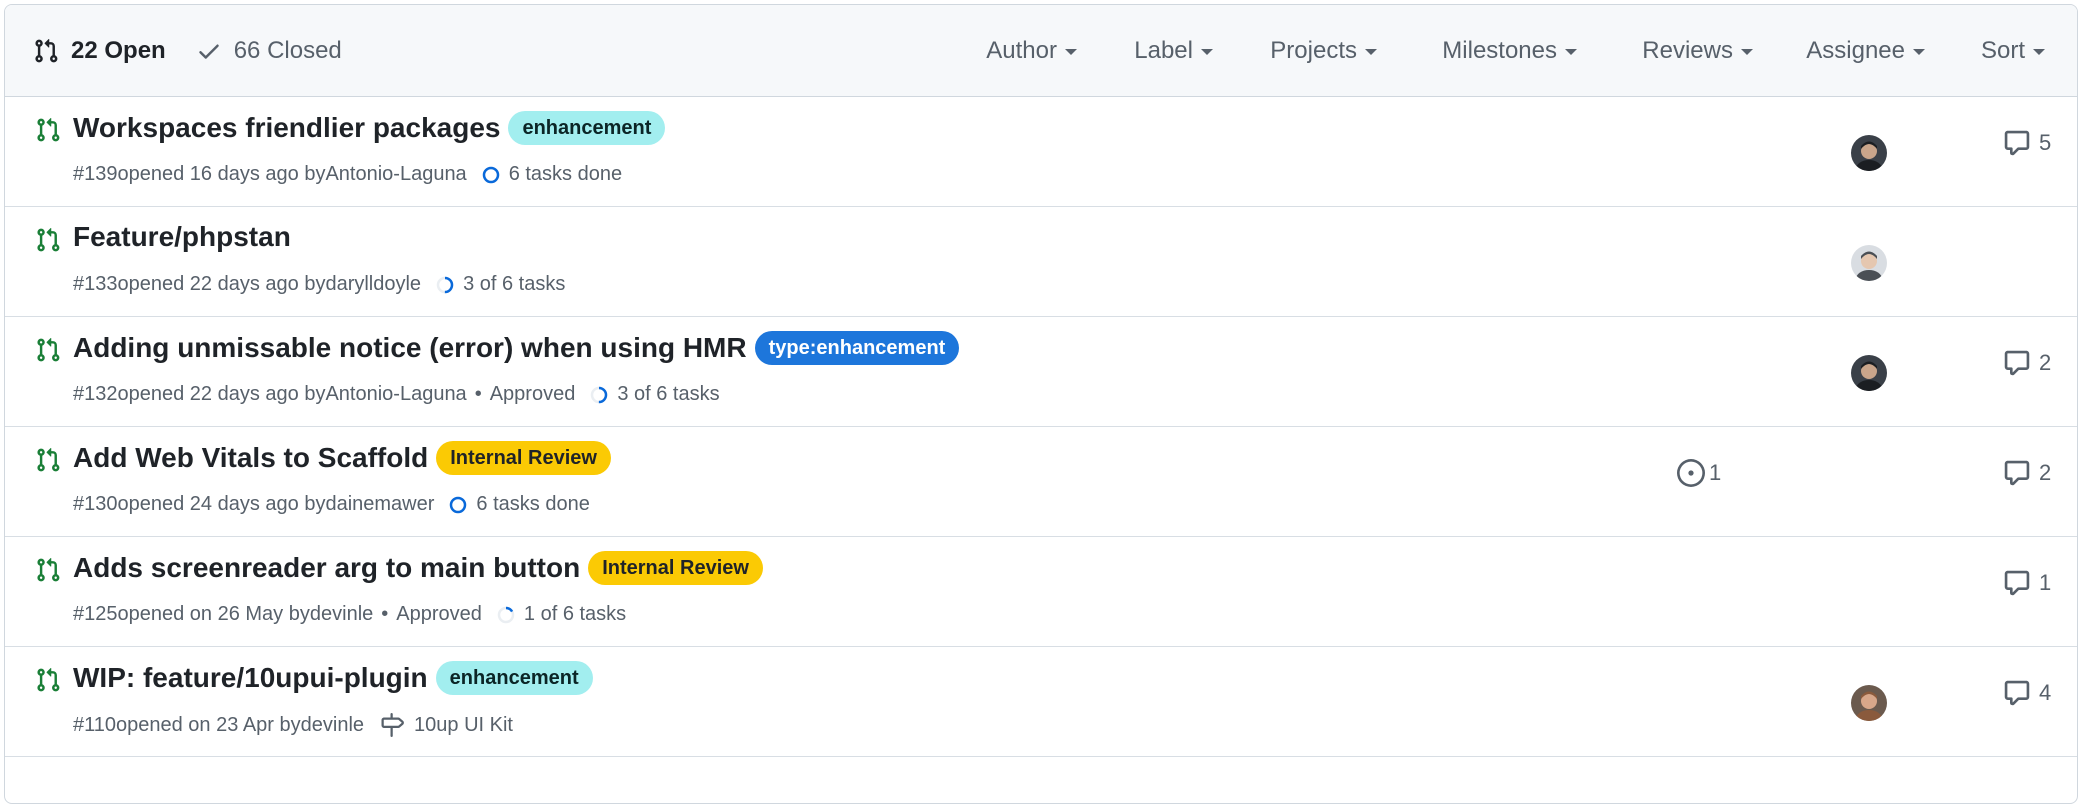 This screenshot has width=2080, height=804. Describe the element at coordinates (1163, 50) in the screenshot. I see `label-filter-label: Label` at that location.